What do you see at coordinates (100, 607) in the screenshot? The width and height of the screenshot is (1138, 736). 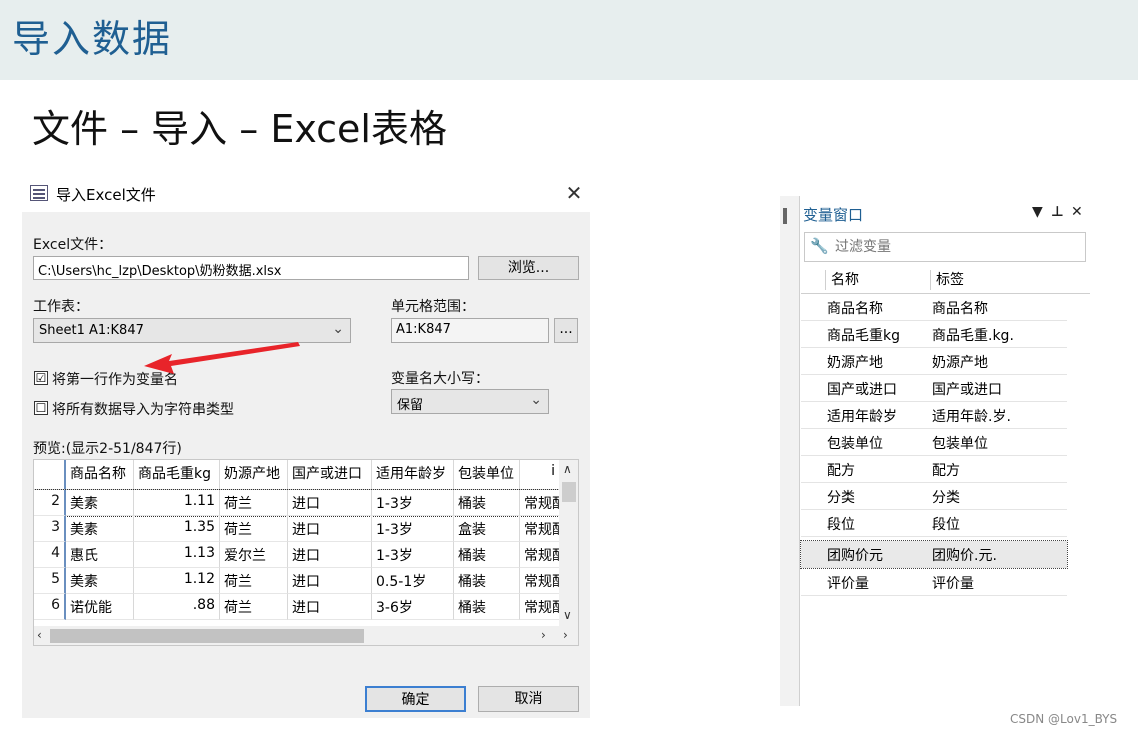 I see `table-cell: 诺优能` at bounding box center [100, 607].